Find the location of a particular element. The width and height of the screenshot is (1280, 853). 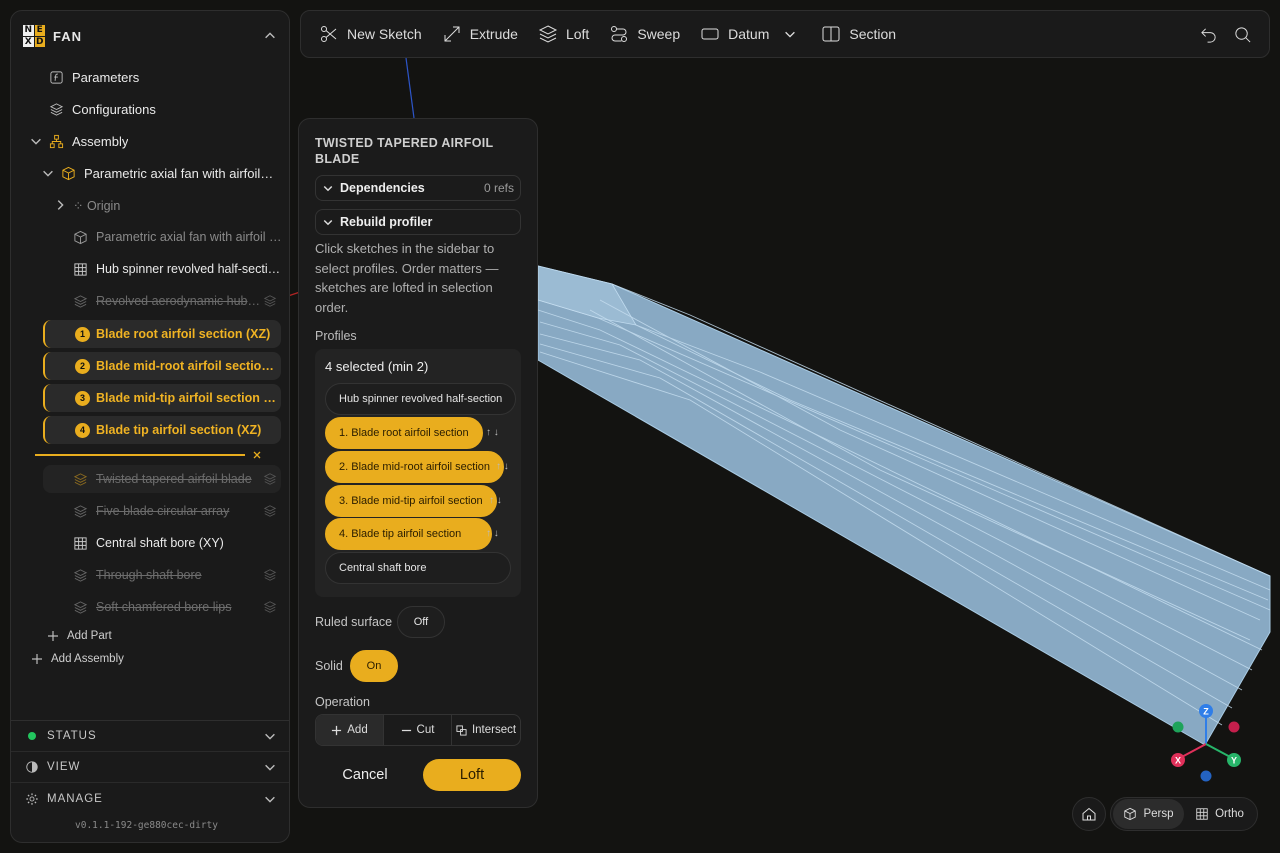

profile-chip-selected: 4. Blade tip airfoil section is located at coordinates (408, 534).